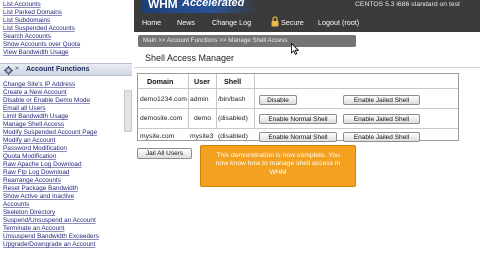 This screenshot has height=270, width=480. Describe the element at coordinates (16, 204) in the screenshot. I see `sidebar-link-show-active-inactive-cont: Accounts` at that location.